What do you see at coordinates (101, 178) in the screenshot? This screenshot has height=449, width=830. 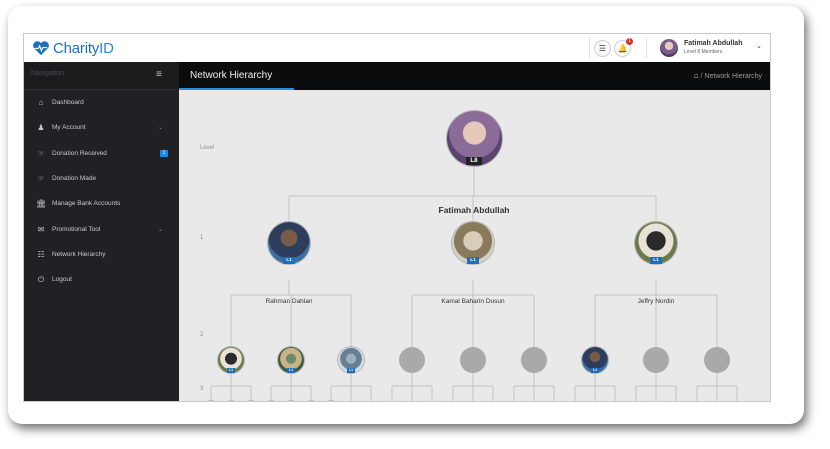 I see `sidebar-item-donation-made: ☞ Donation Made` at bounding box center [101, 178].